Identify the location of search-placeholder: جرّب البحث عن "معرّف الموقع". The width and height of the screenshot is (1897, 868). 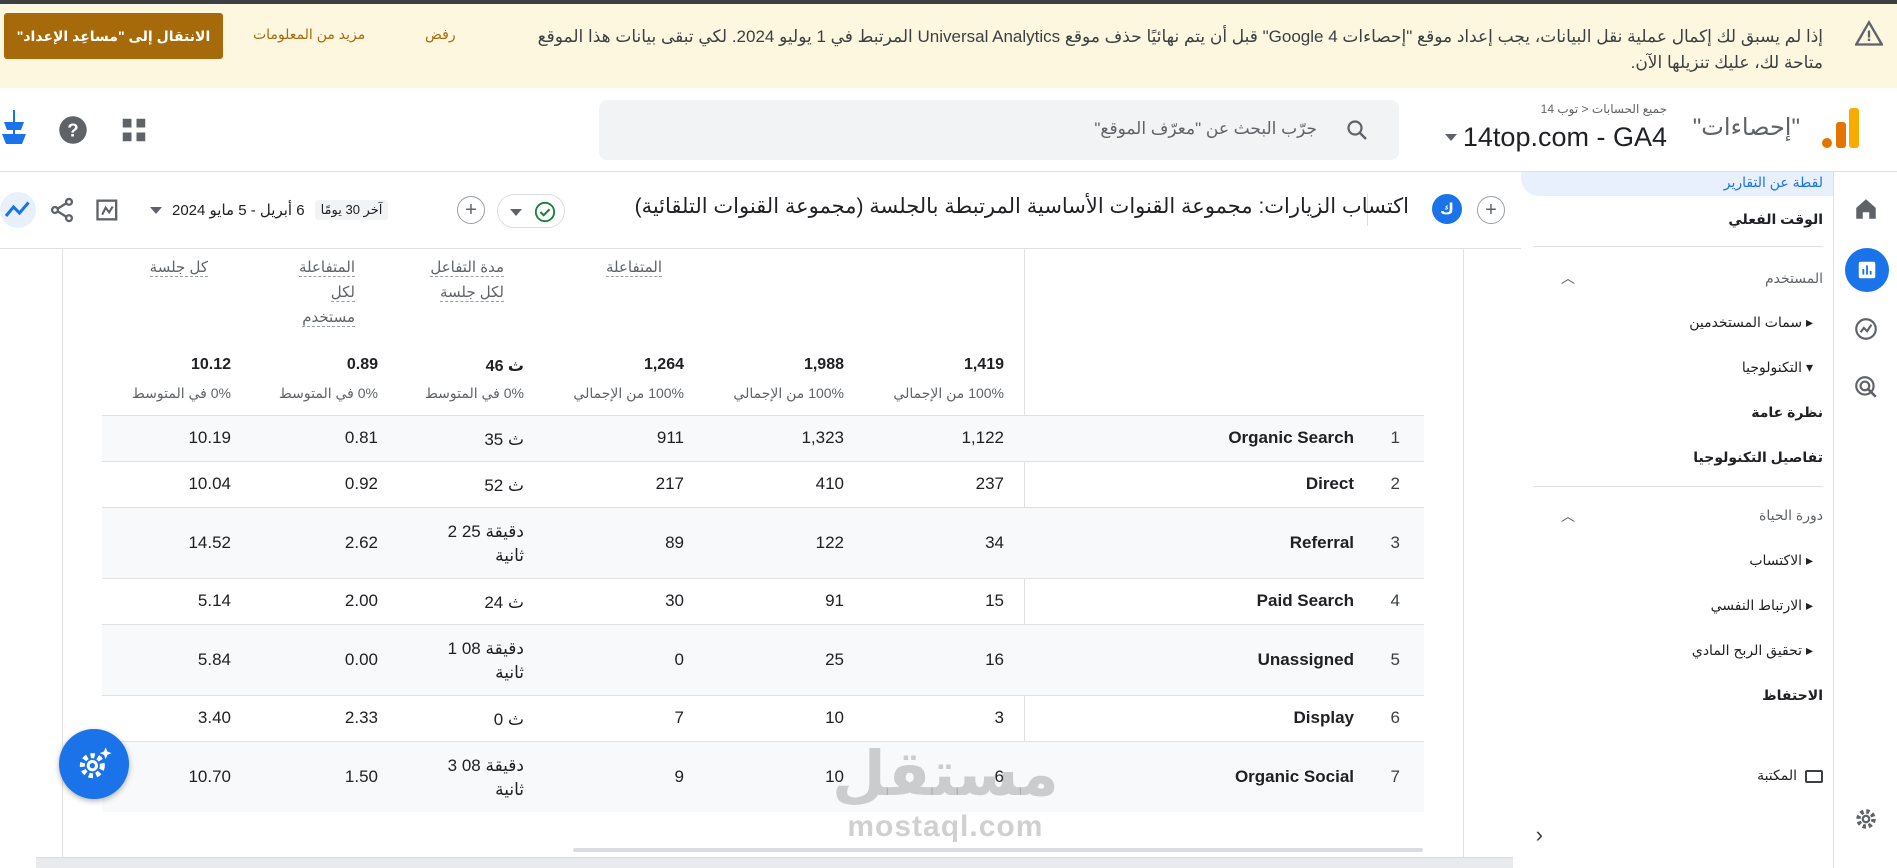
(1205, 128).